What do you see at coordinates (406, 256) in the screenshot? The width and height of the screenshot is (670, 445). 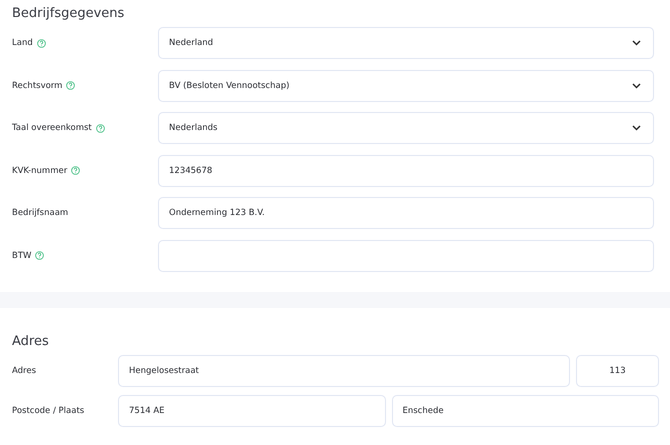 I see `input-field` at bounding box center [406, 256].